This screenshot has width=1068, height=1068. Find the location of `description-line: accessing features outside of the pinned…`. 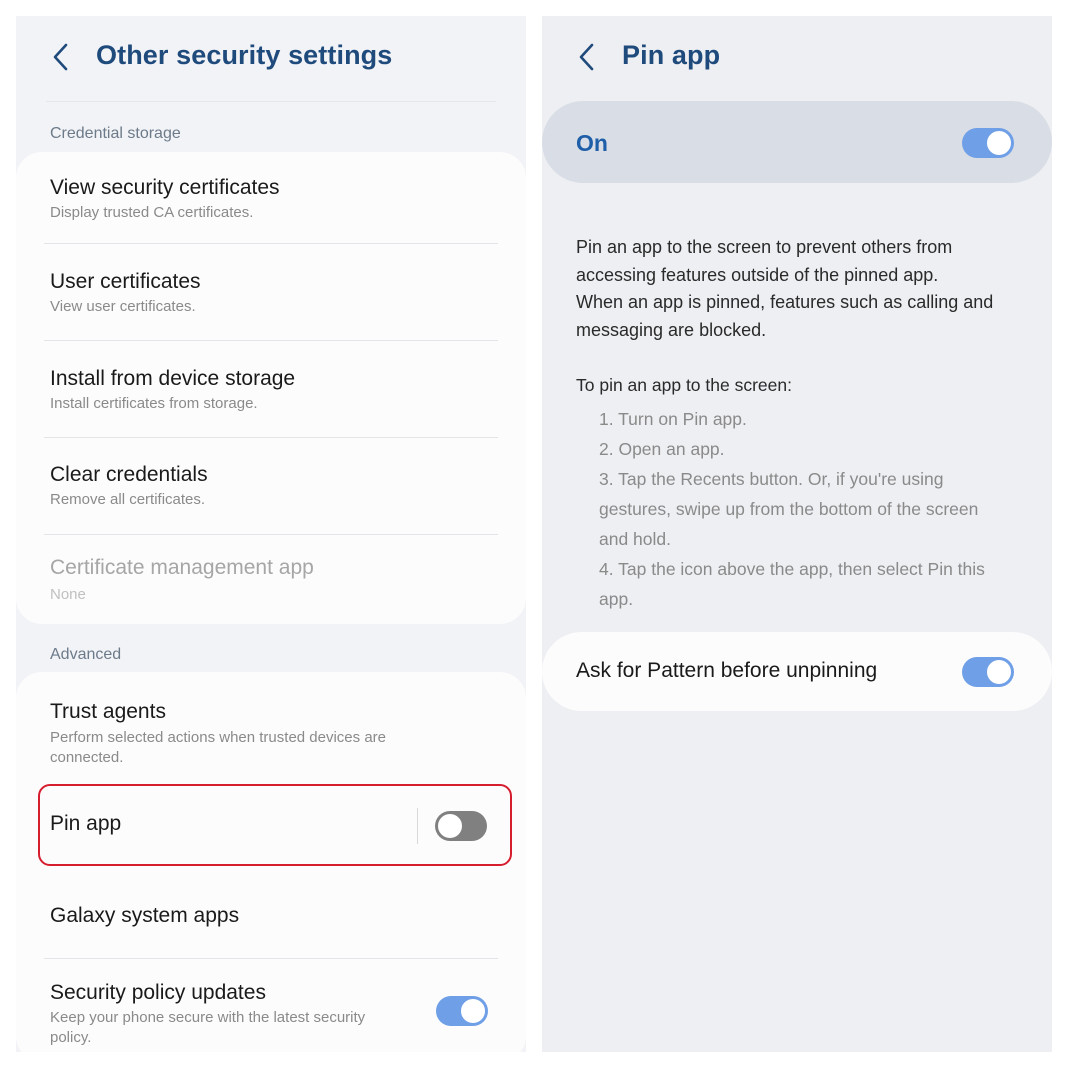

description-line: accessing features outside of the pinned… is located at coordinates (757, 274).